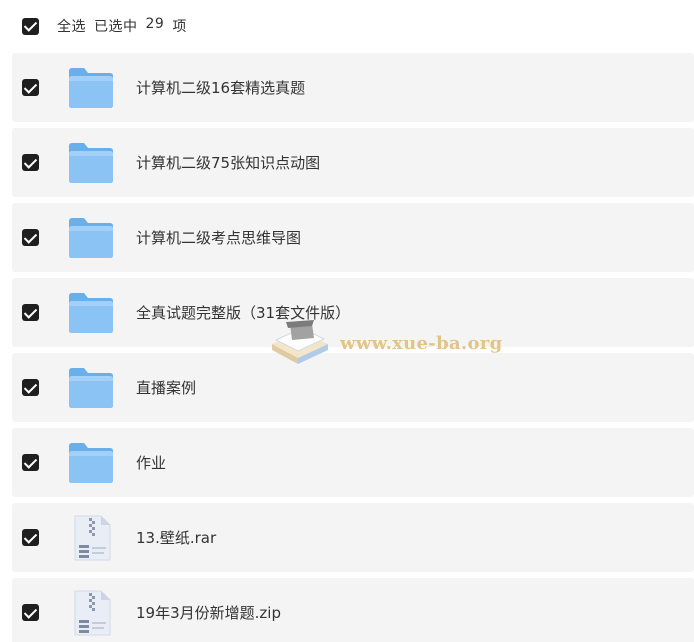 Image resolution: width=694 pixels, height=642 pixels. What do you see at coordinates (176, 537) in the screenshot?
I see `file-name: 13.壁纸.rar` at bounding box center [176, 537].